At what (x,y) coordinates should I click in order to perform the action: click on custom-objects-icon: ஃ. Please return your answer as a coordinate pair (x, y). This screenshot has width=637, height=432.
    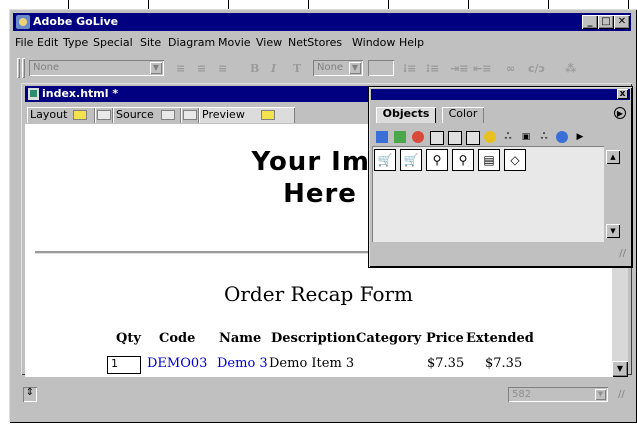
    Looking at the image, I should click on (544, 137).